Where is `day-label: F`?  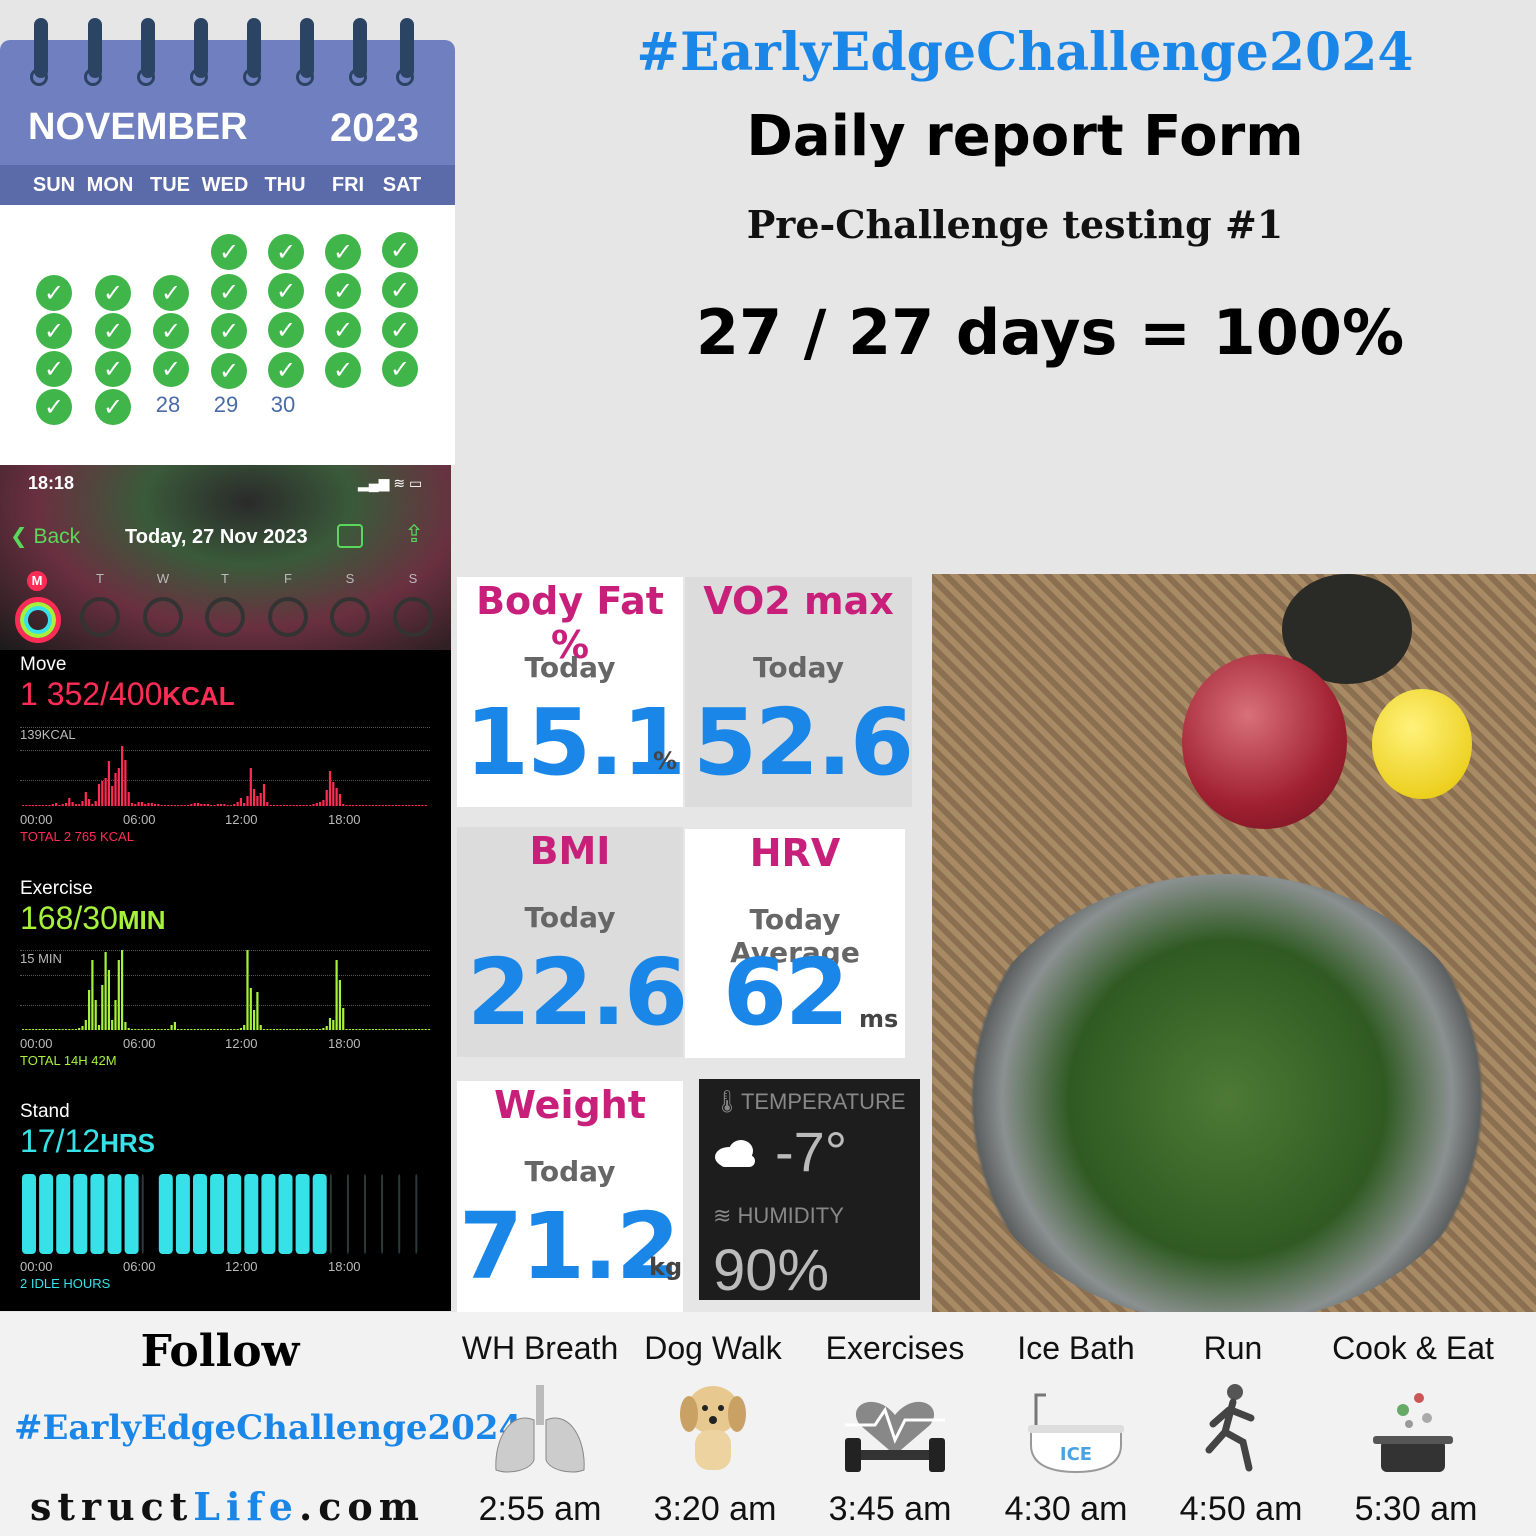 day-label: F is located at coordinates (288, 578).